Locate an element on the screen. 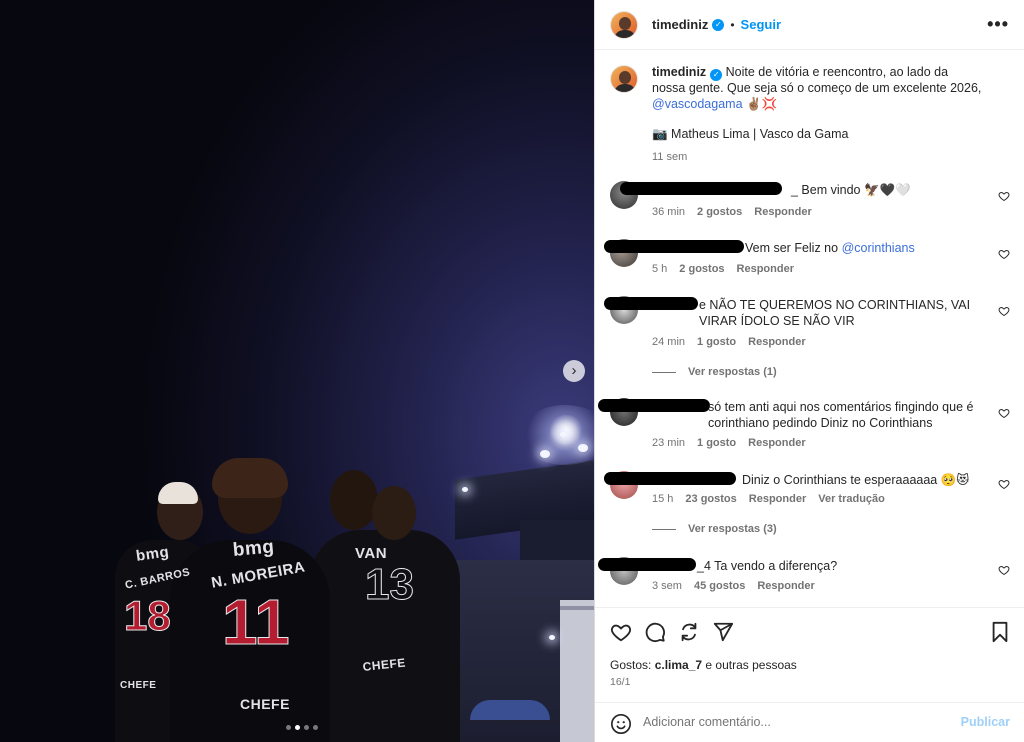 This screenshot has width=1024, height=742. comment-time: 24 min is located at coordinates (669, 342).